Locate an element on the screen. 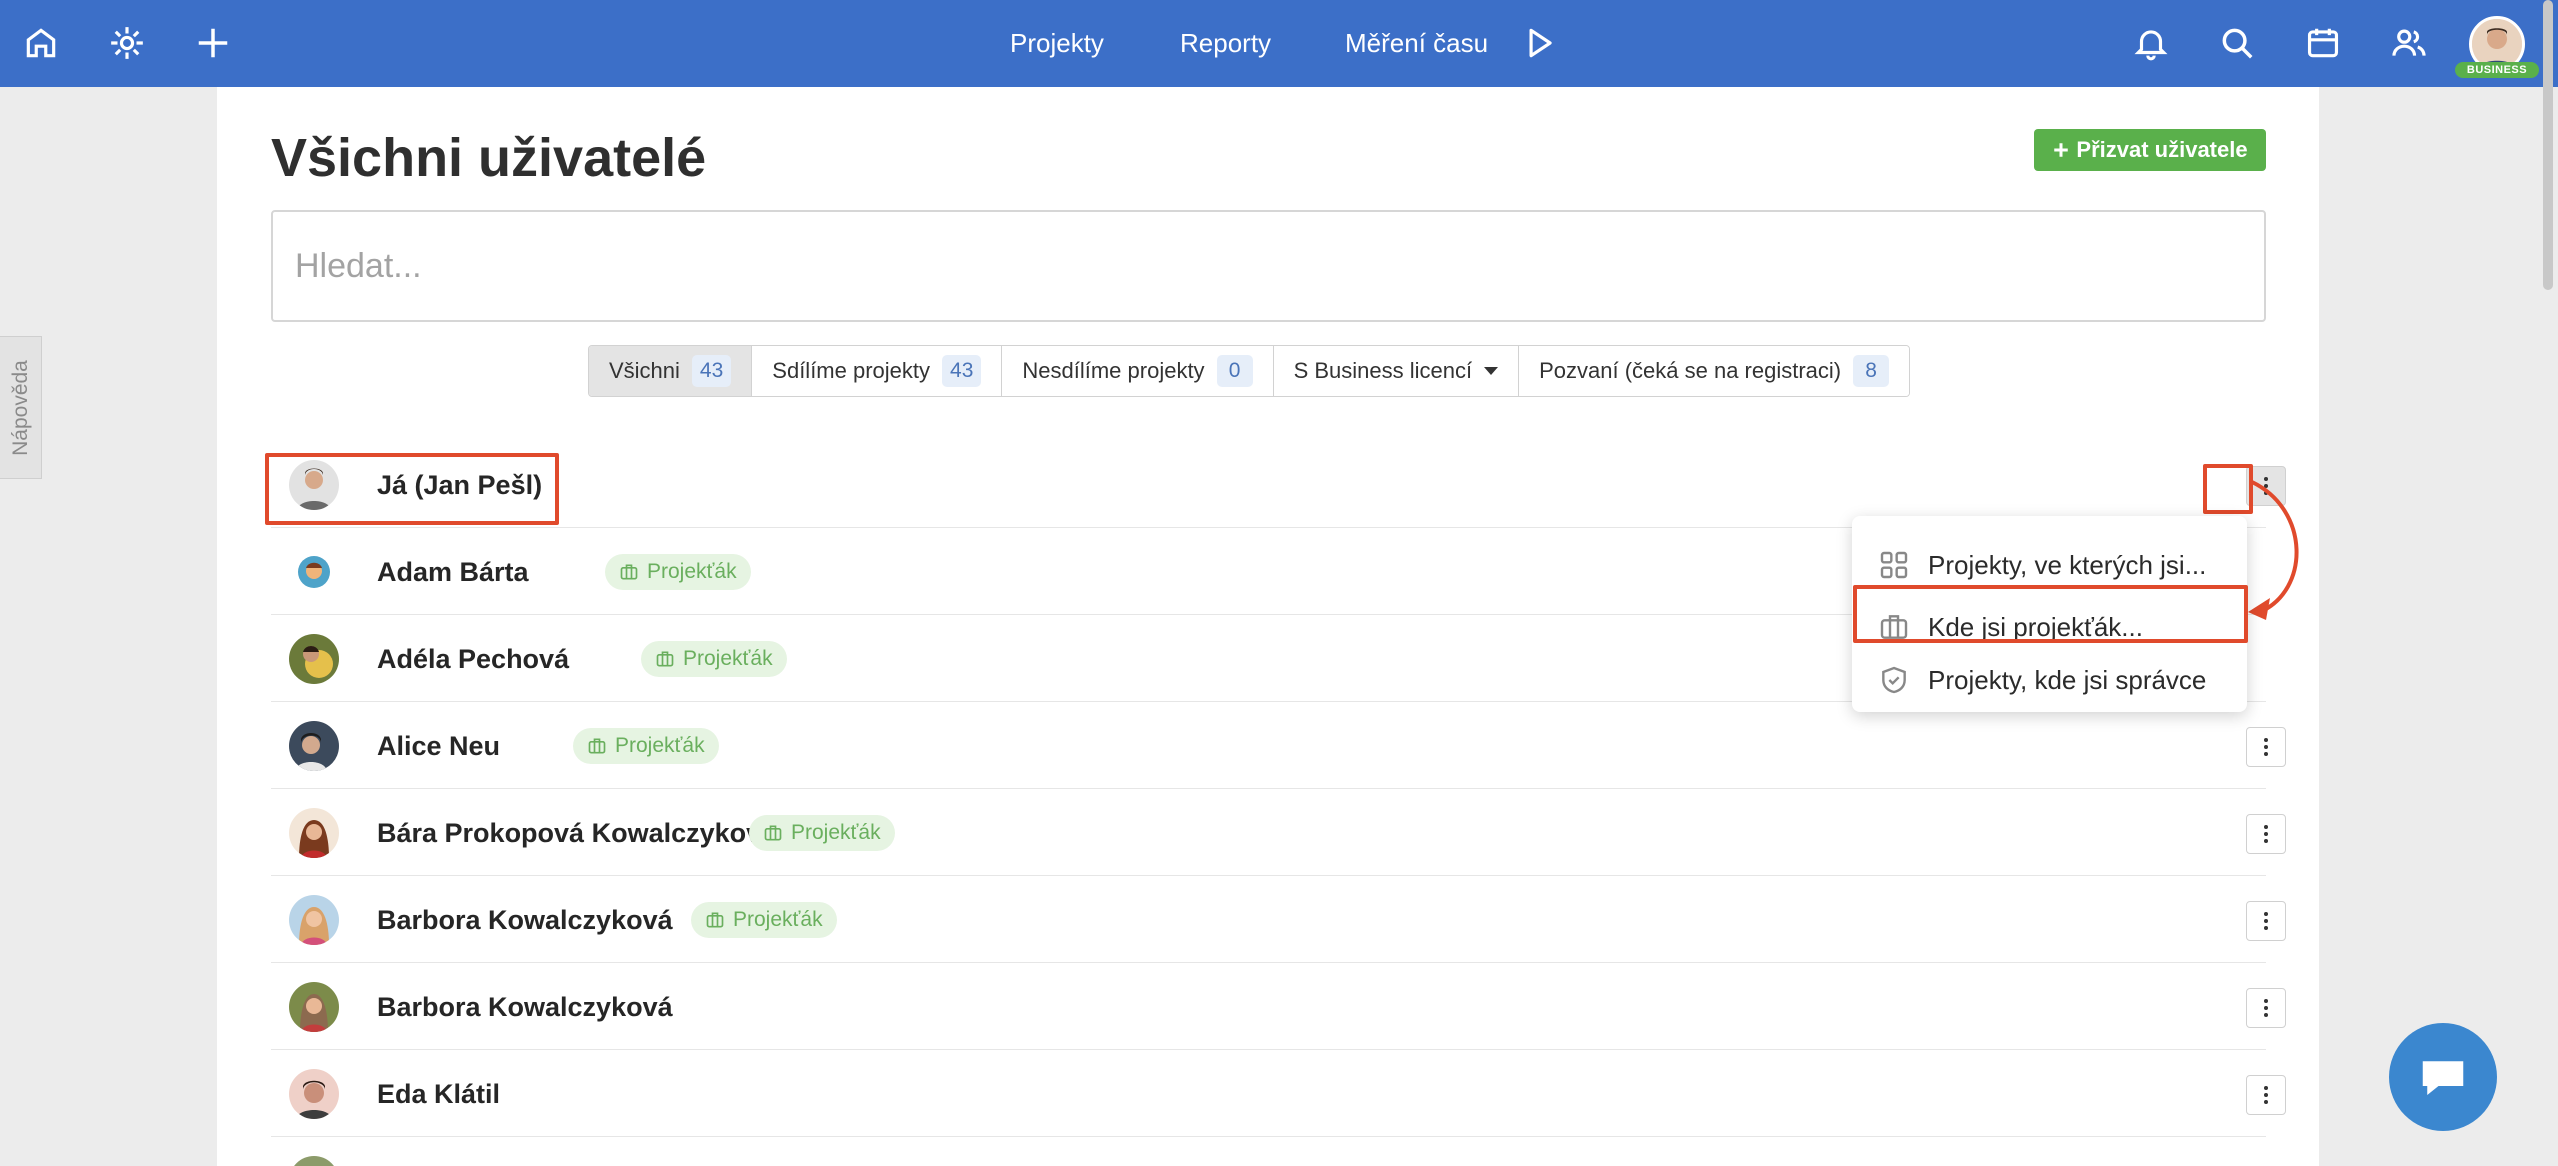 The image size is (2558, 1166). filter-count: 0 is located at coordinates (1234, 371).